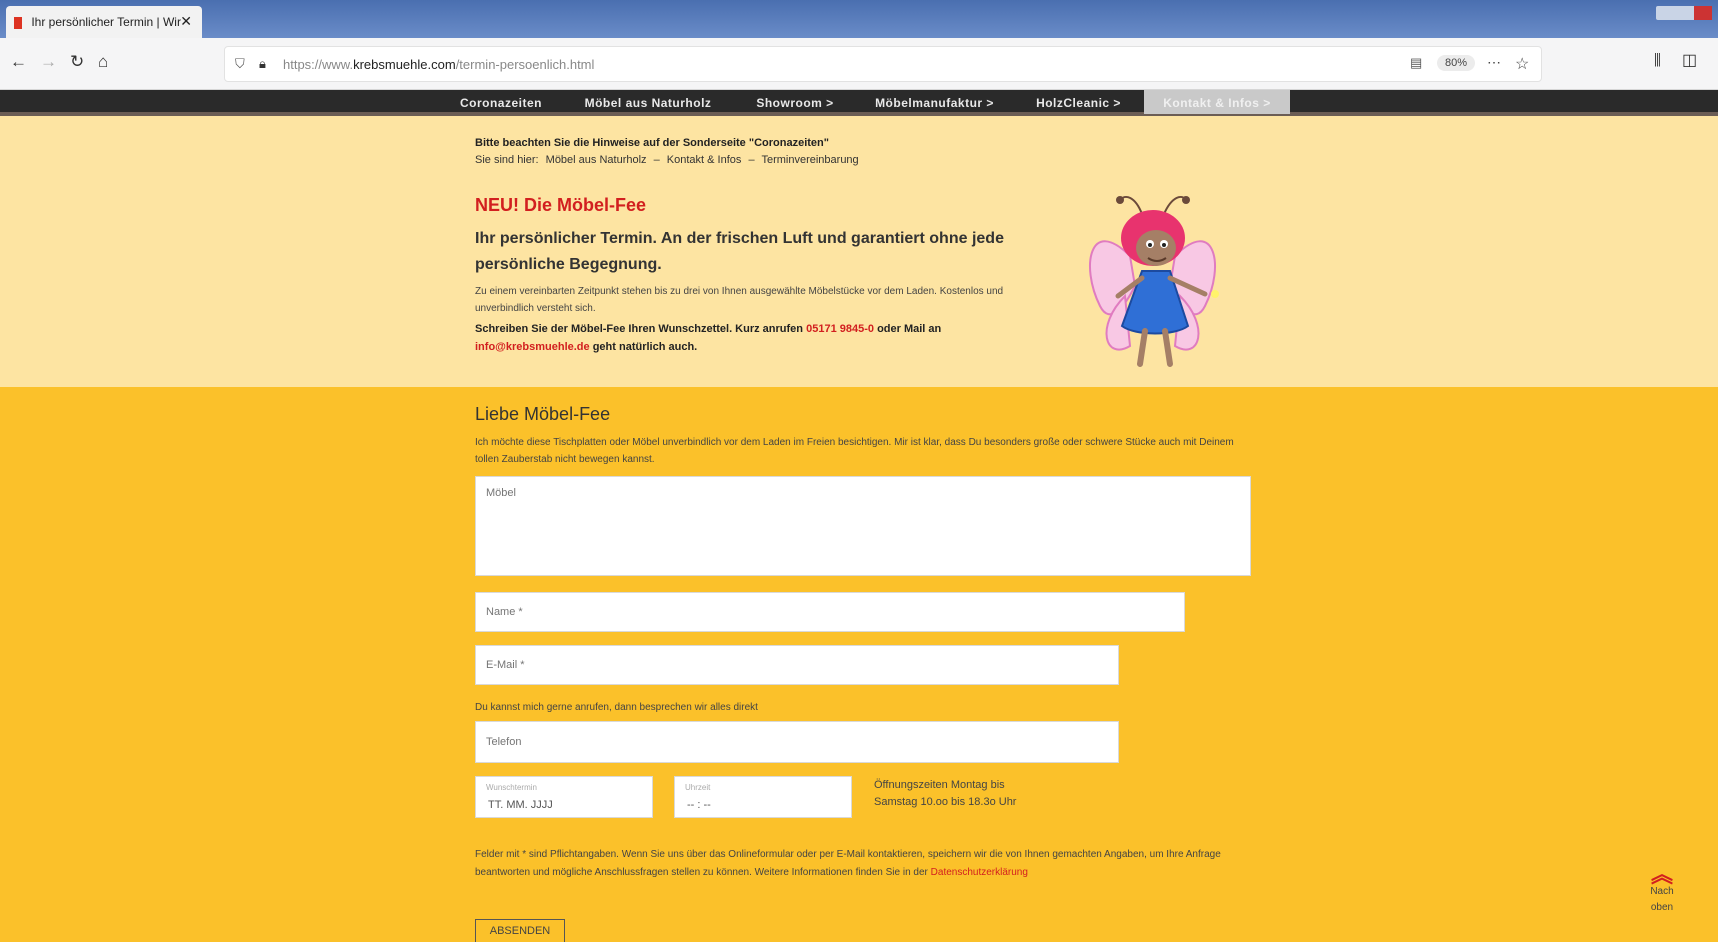  What do you see at coordinates (830, 612) in the screenshot?
I see `name-field` at bounding box center [830, 612].